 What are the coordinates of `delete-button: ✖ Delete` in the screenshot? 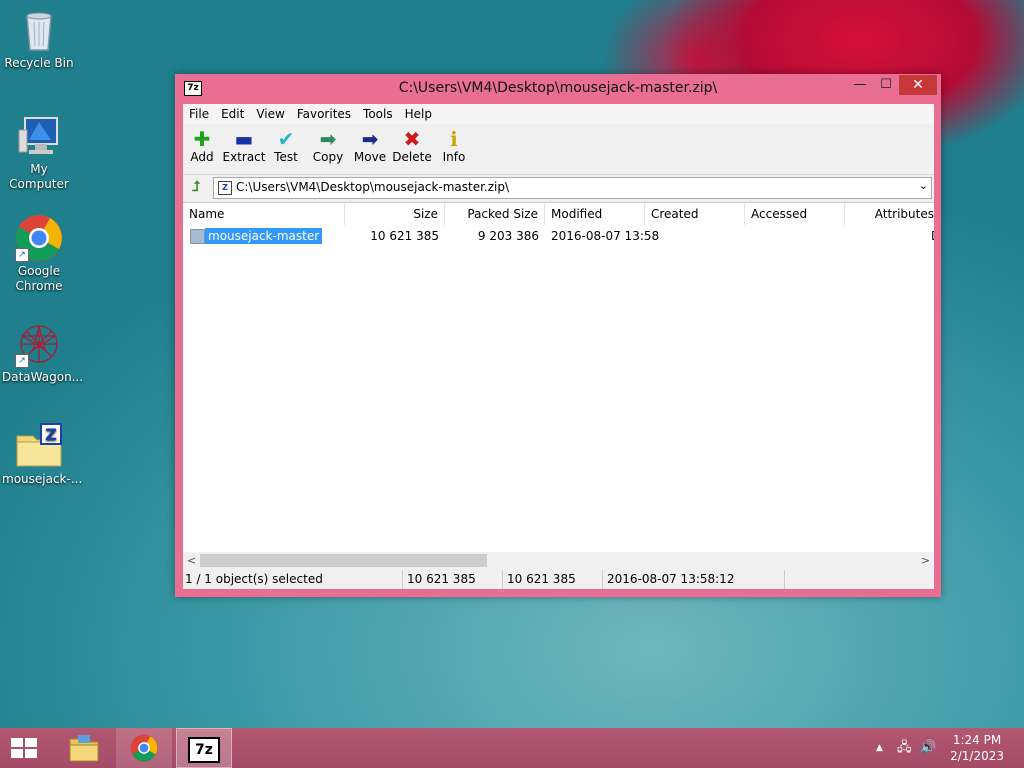 It's located at (412, 146).